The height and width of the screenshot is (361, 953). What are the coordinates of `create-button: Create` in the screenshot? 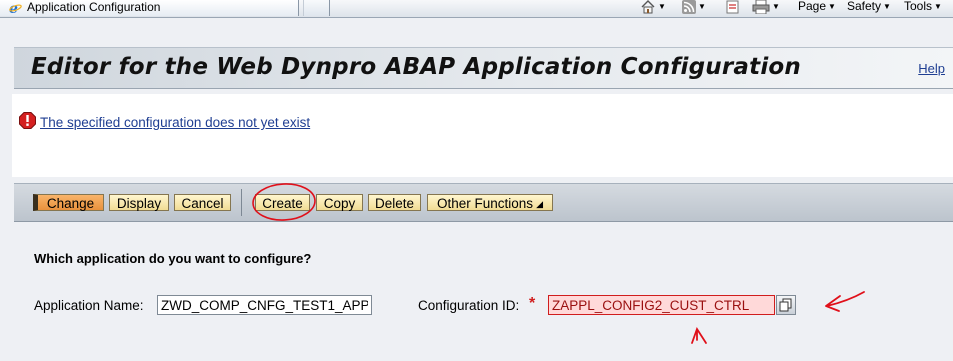 It's located at (282, 202).